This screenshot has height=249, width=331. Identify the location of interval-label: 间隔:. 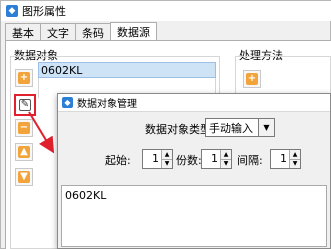
(250, 160).